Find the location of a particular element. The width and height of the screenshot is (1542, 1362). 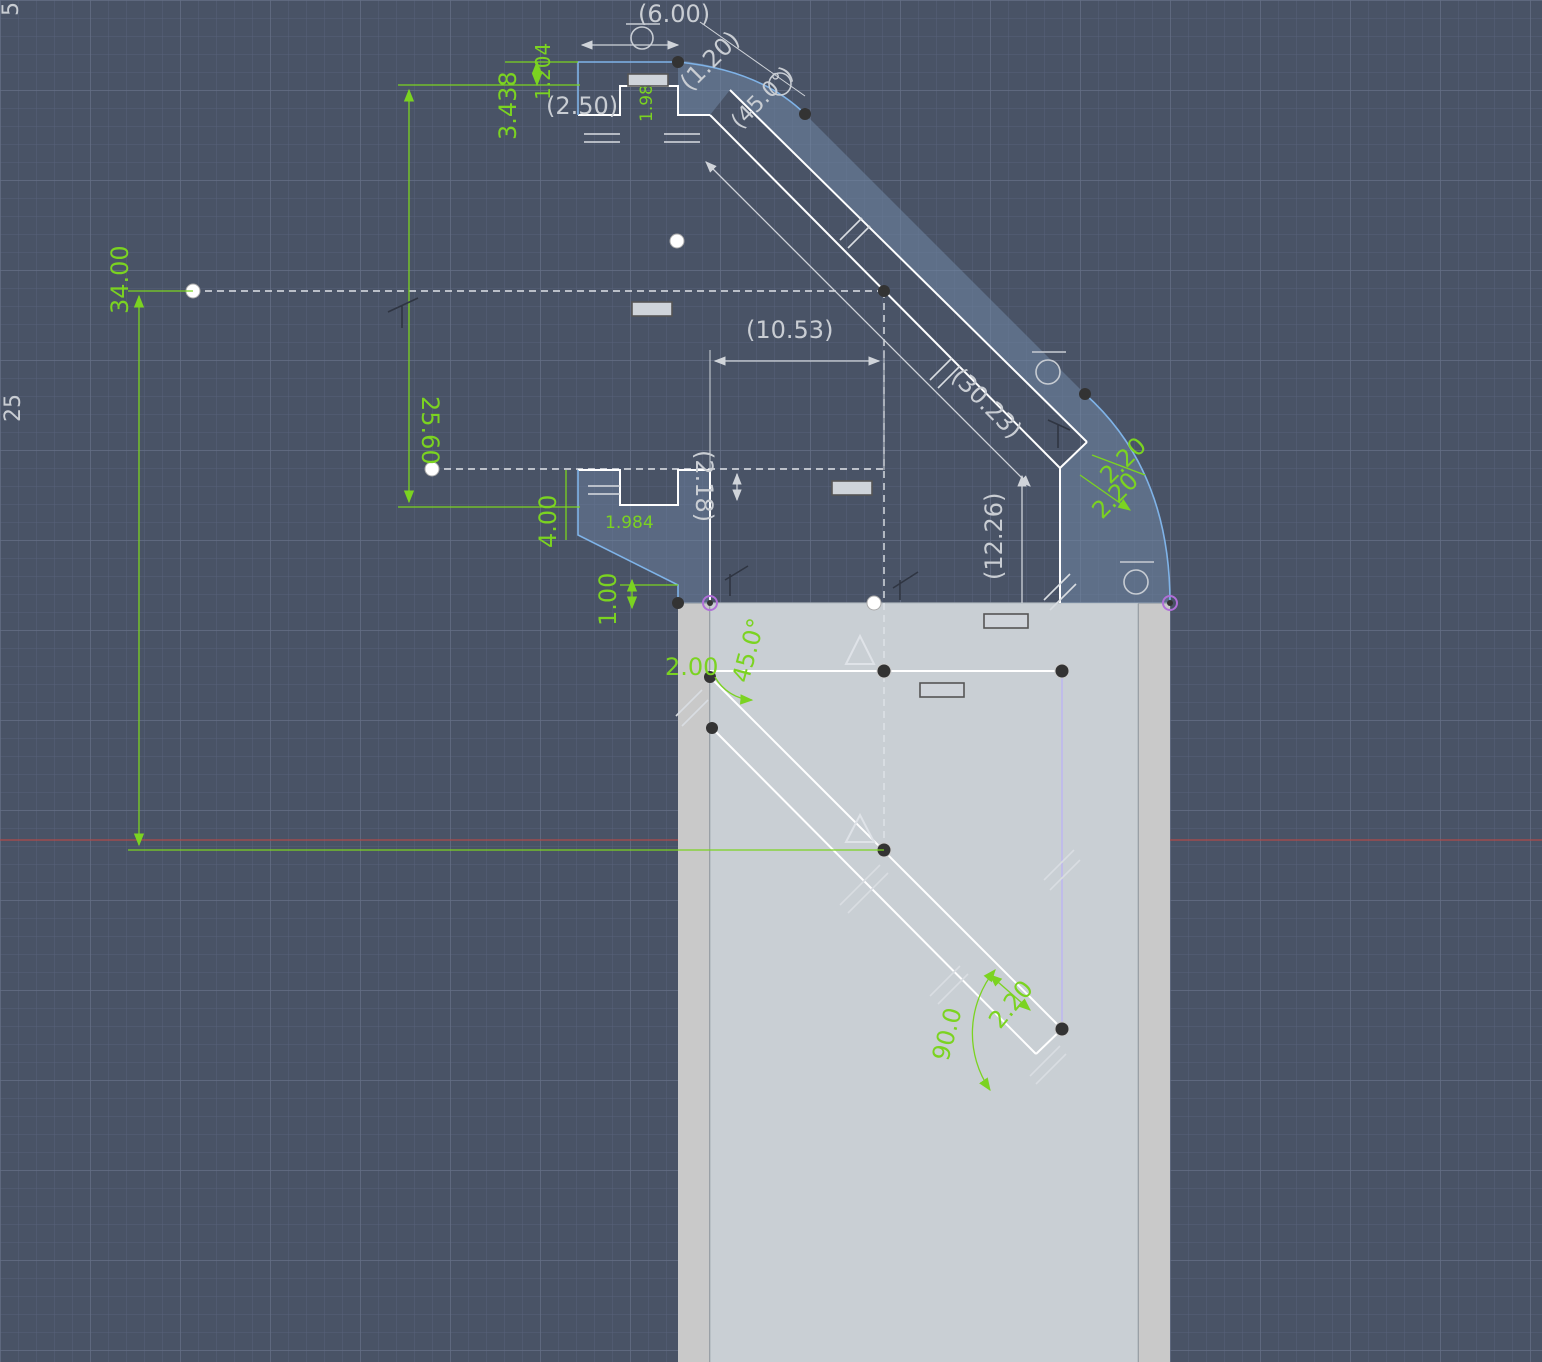

dimension-text-2-00: 2.00 is located at coordinates (691, 667).